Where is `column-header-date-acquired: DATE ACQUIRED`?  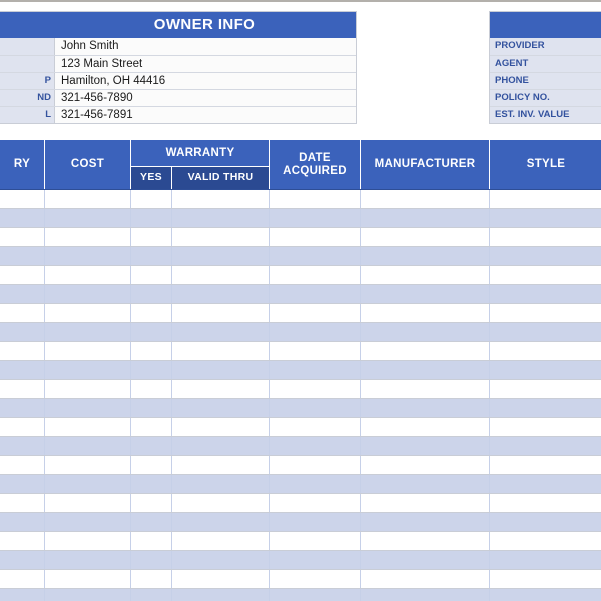 column-header-date-acquired: DATE ACQUIRED is located at coordinates (315, 164).